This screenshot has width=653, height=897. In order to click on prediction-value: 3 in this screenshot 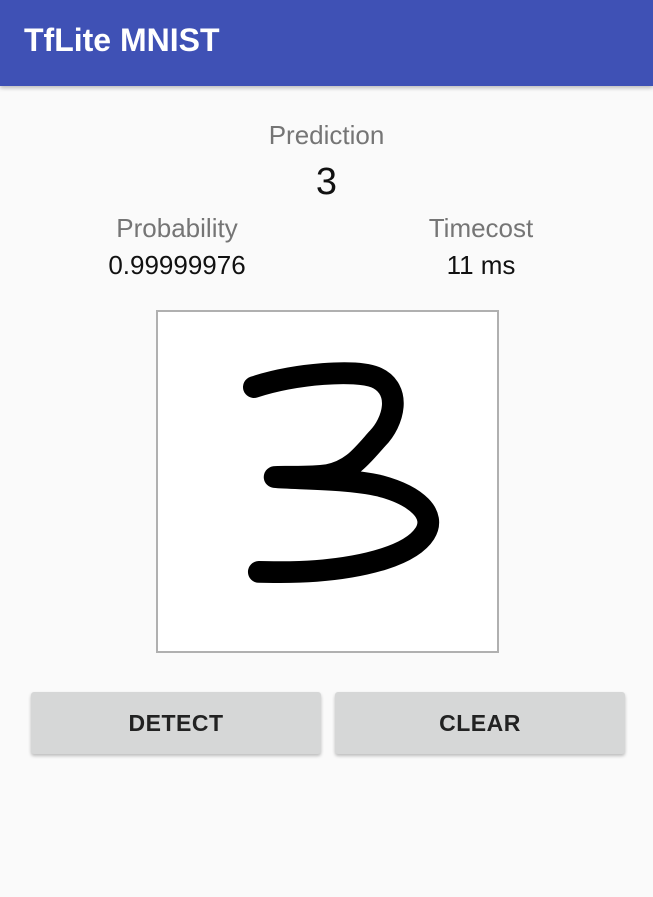, I will do `click(326, 182)`.